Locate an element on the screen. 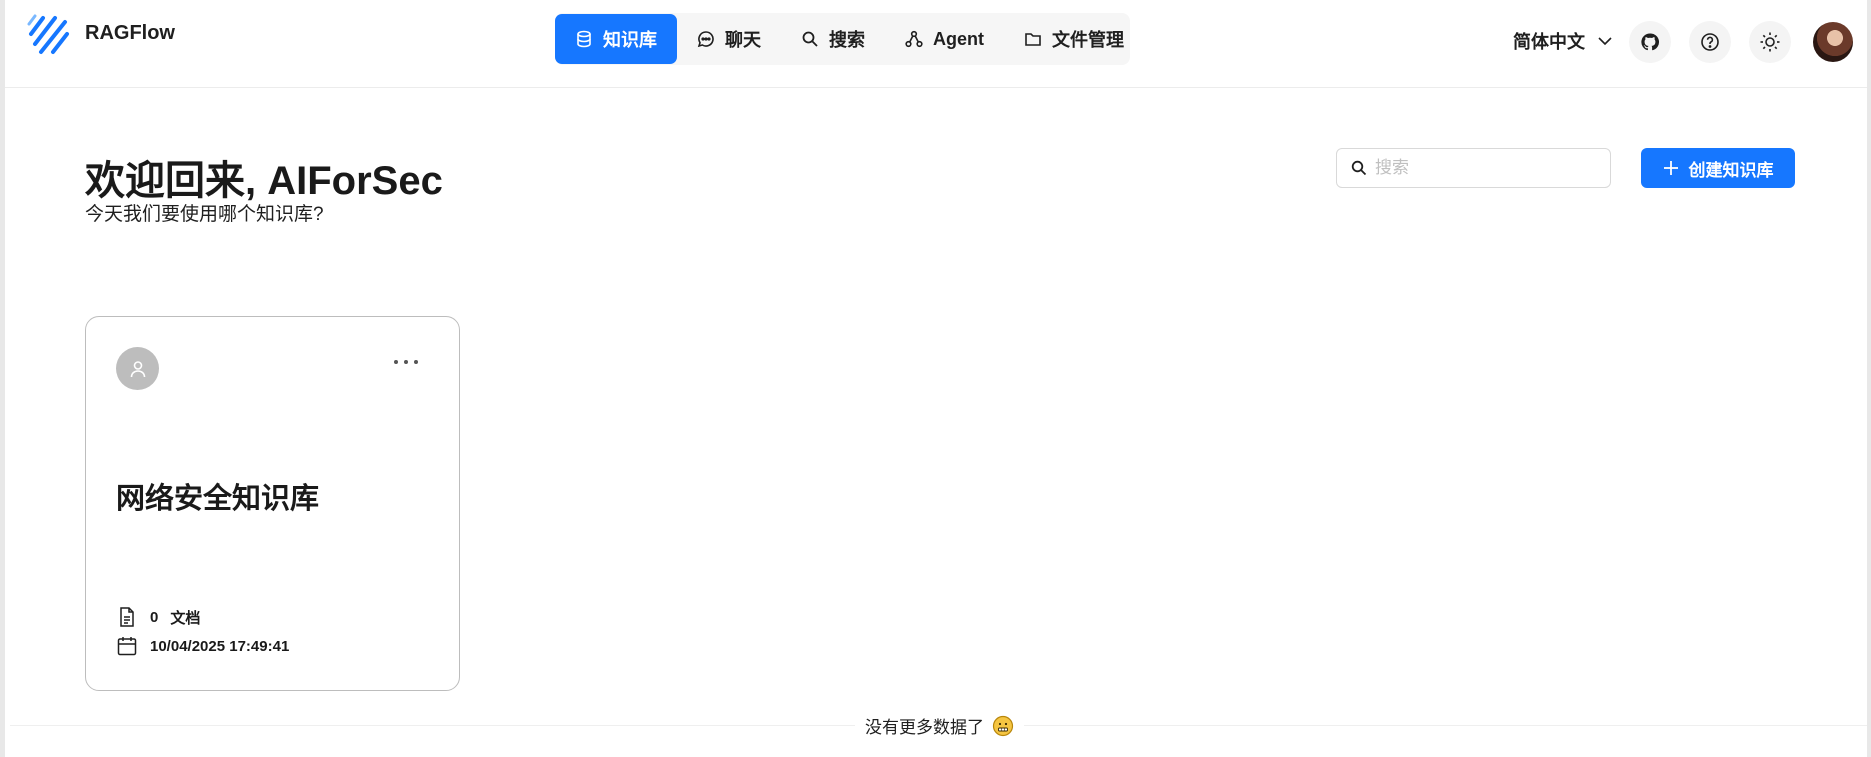 The height and width of the screenshot is (757, 1871). more-options-icon is located at coordinates (410, 362).